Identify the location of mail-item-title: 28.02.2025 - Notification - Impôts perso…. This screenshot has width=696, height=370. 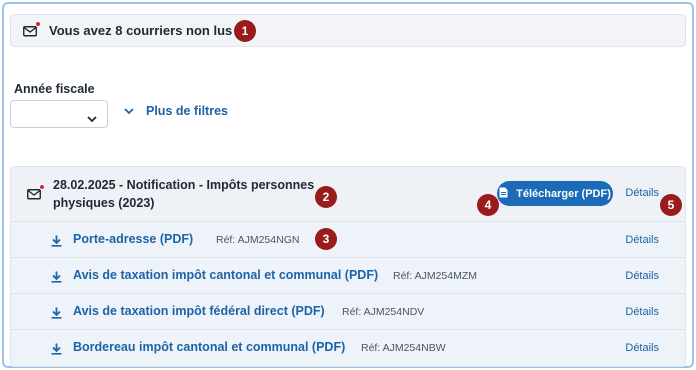
(184, 194).